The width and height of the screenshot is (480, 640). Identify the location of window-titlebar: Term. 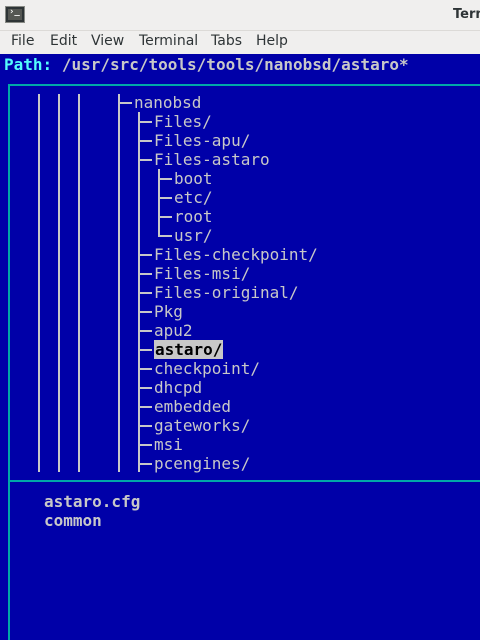
(240, 15).